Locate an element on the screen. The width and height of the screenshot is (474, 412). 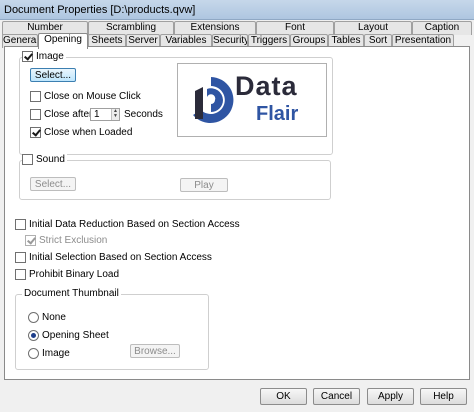
thumbnail-image-label: Image is located at coordinates (56, 353).